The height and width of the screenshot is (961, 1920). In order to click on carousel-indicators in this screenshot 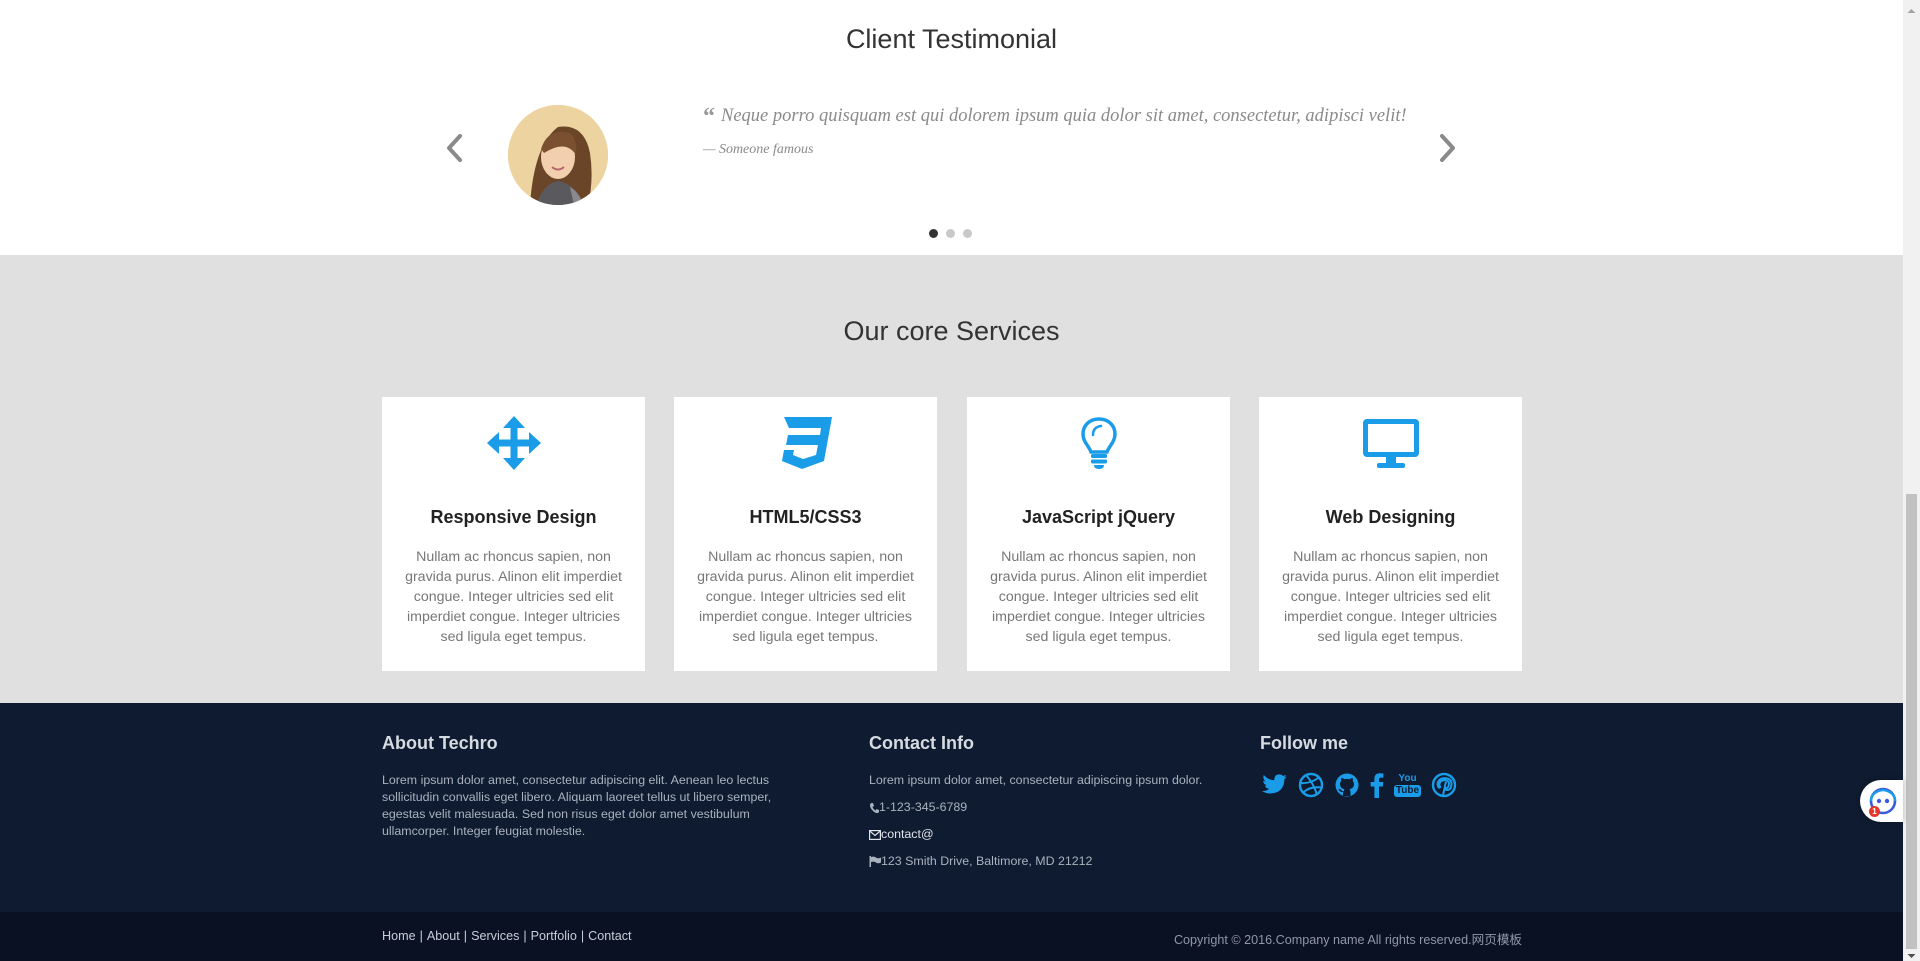, I will do `click(950, 233)`.